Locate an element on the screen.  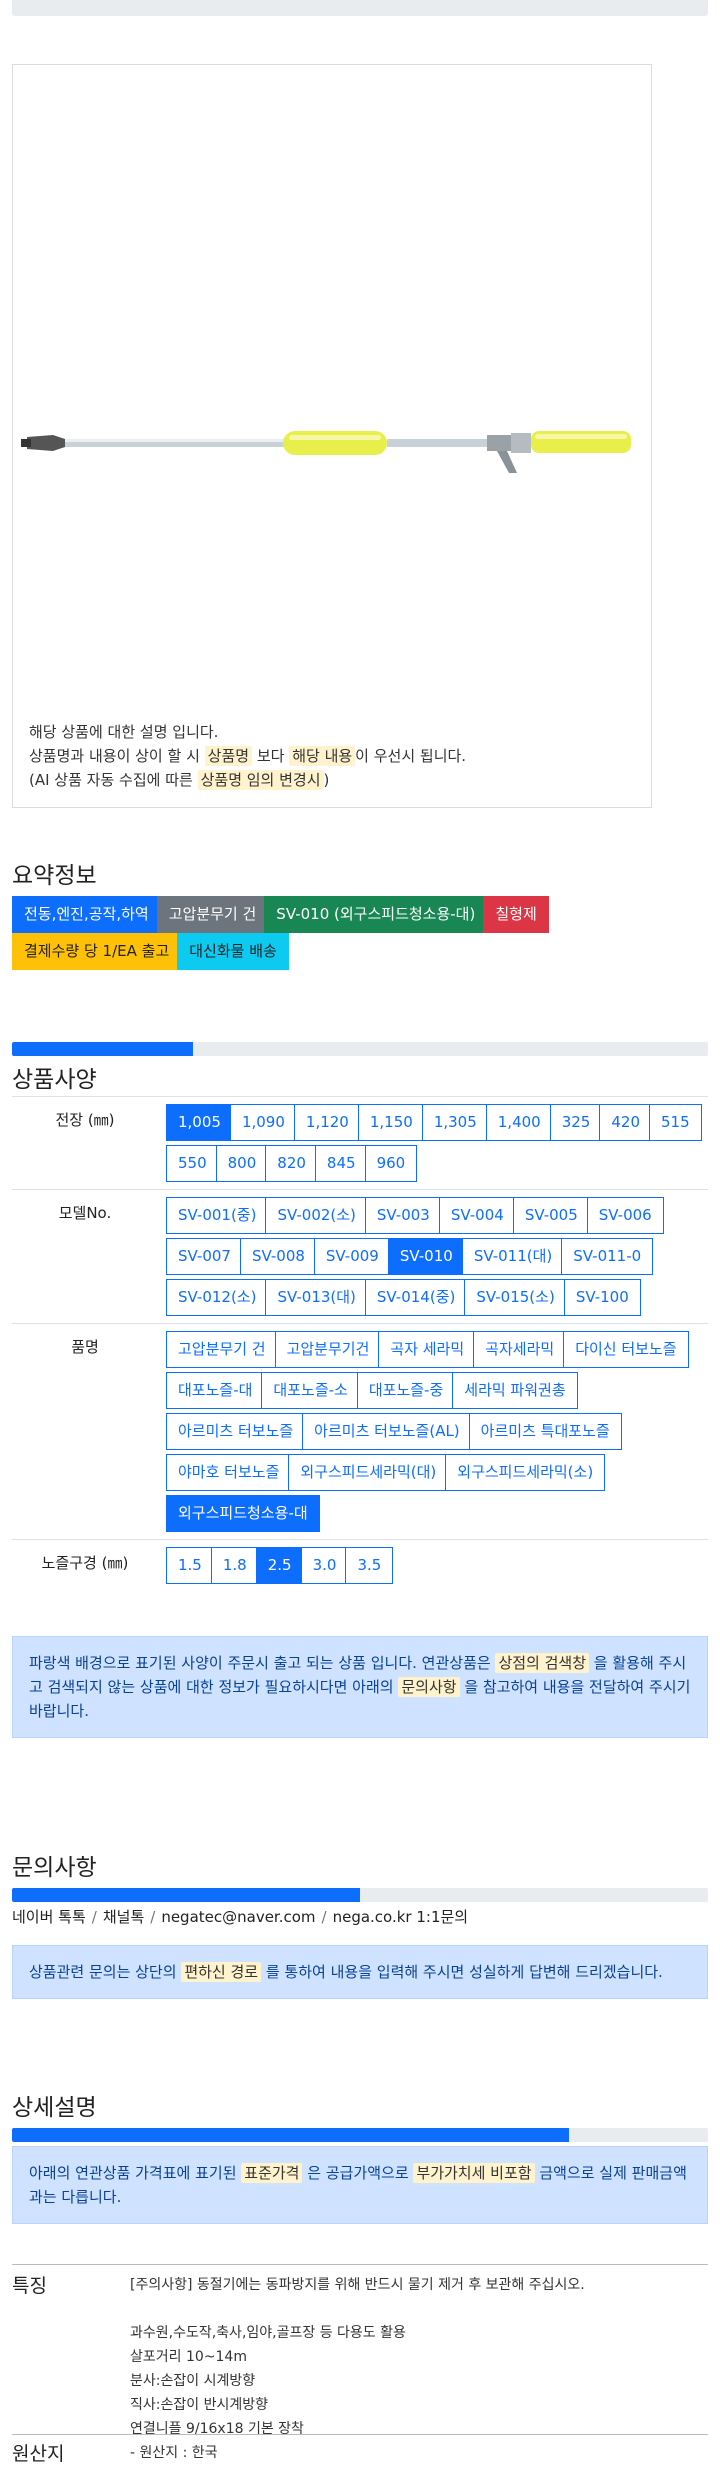
spec-option: 곡자 세라믹 is located at coordinates (427, 1349).